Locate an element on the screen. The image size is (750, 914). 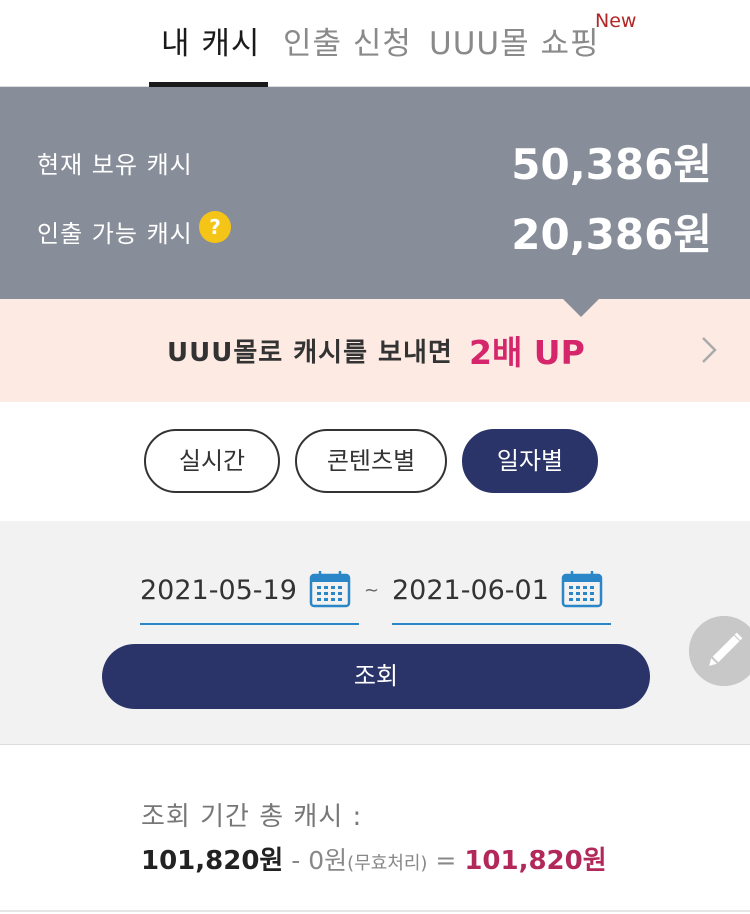
start-date-field: 2021-05-19 is located at coordinates (249, 594).